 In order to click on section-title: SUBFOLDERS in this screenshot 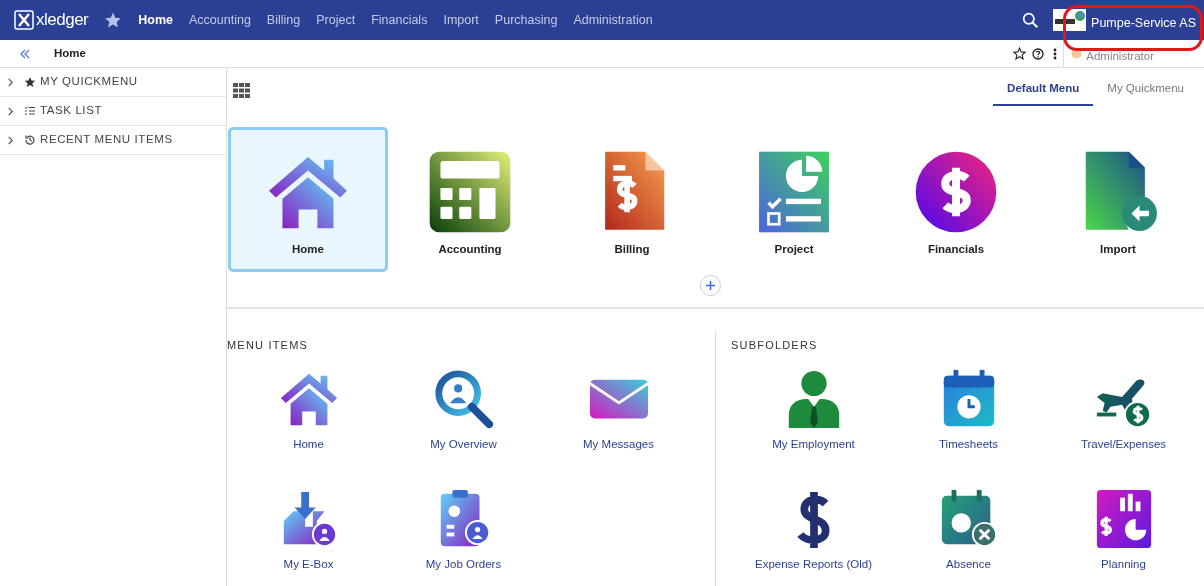, I will do `click(775, 345)`.